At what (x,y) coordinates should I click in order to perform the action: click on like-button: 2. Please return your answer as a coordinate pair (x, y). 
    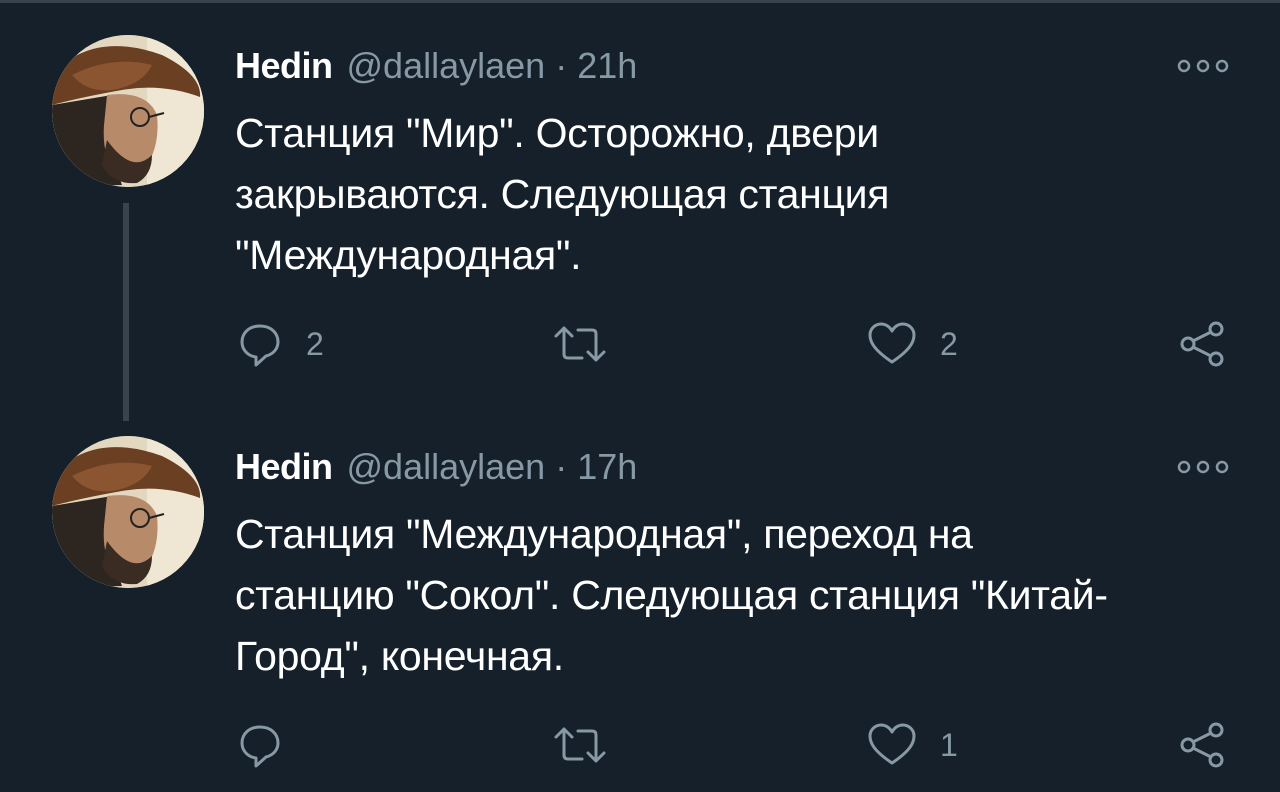
    Looking at the image, I should click on (912, 344).